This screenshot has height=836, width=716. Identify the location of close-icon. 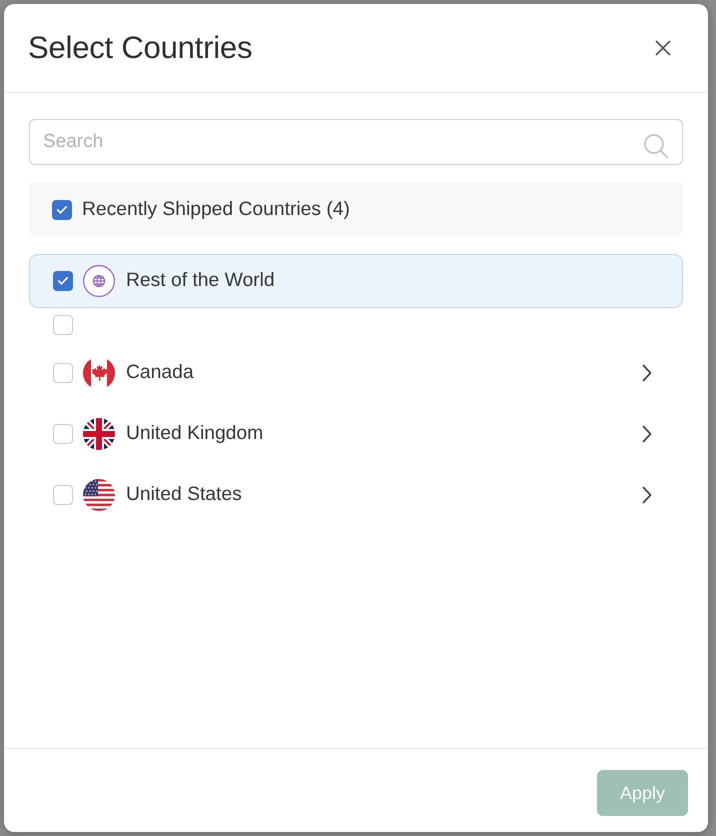
(663, 48).